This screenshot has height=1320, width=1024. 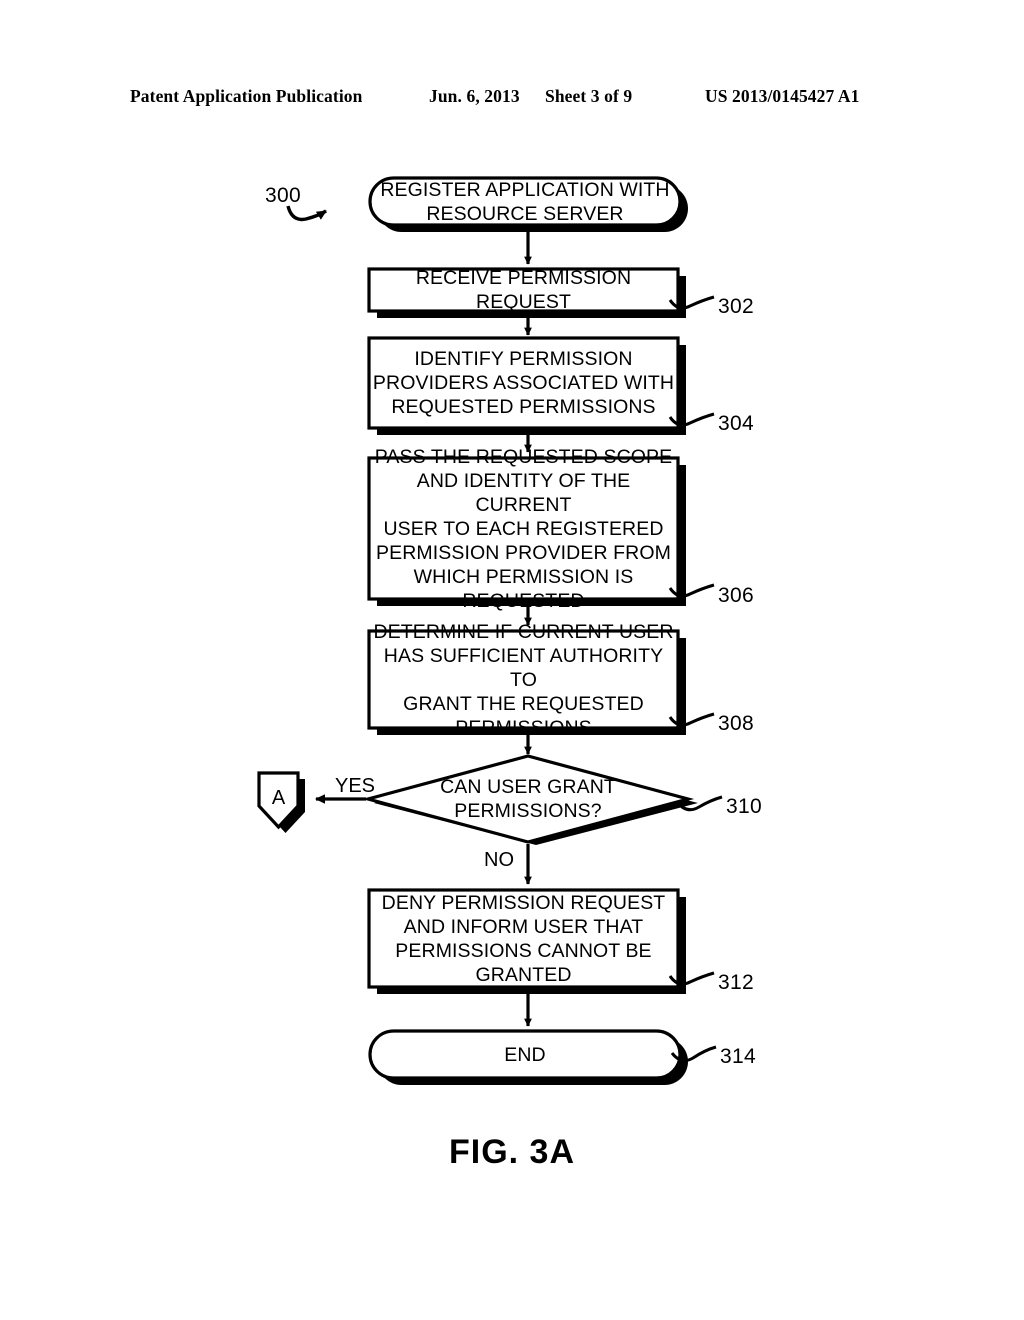 I want to click on ref-numeral-300: 300, so click(x=283, y=195).